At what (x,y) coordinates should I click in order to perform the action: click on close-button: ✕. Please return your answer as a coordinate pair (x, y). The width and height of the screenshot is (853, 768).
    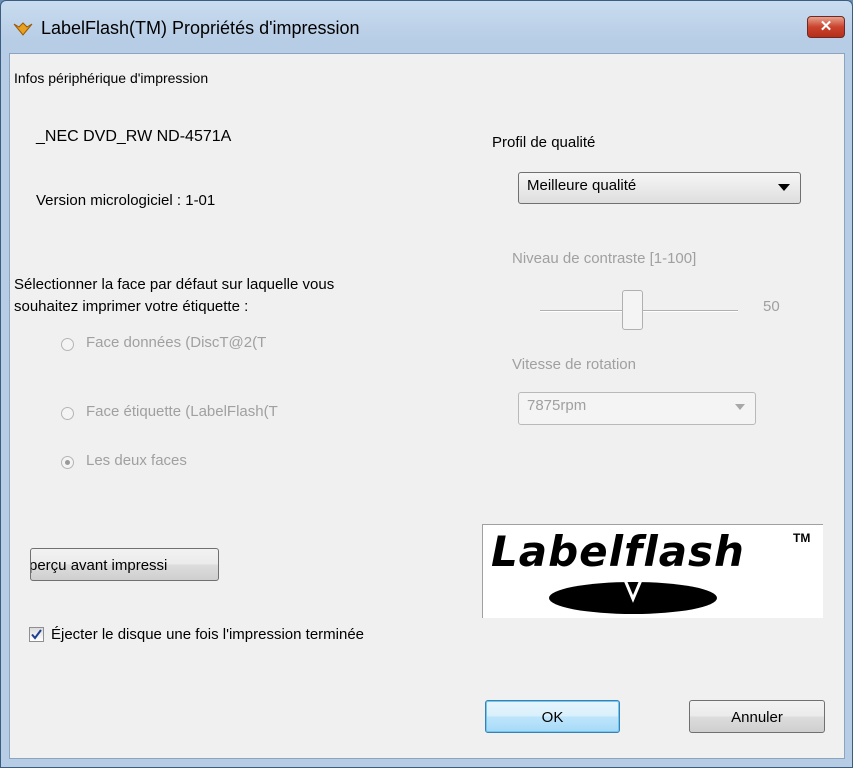
    Looking at the image, I should click on (826, 27).